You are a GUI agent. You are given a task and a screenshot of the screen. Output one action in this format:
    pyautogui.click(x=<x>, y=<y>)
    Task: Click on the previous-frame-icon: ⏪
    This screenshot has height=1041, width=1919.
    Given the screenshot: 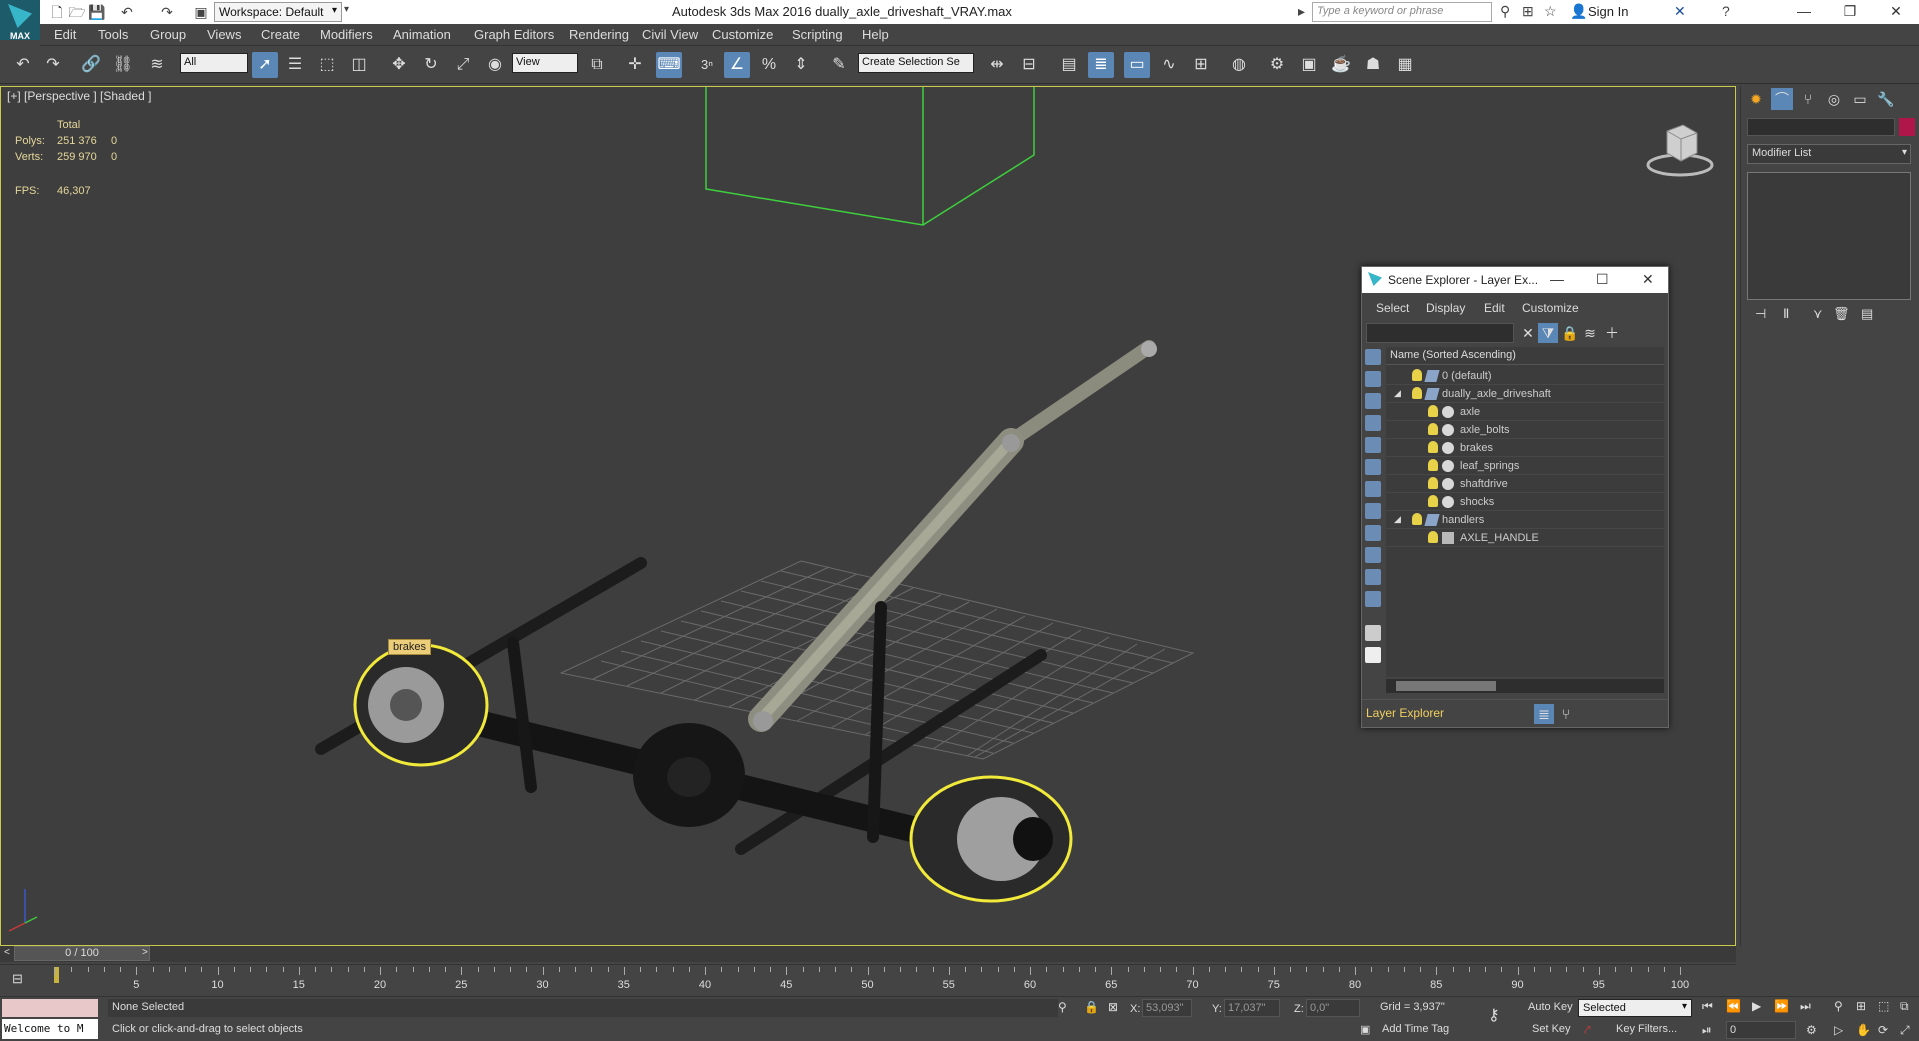 What is the action you would take?
    pyautogui.click(x=1733, y=1006)
    